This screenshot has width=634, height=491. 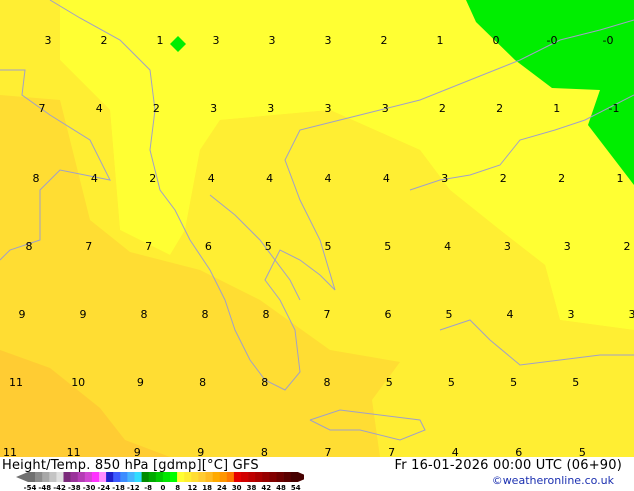 I want to click on credit-link: ©weatheronline.co.uk, so click(x=553, y=480).